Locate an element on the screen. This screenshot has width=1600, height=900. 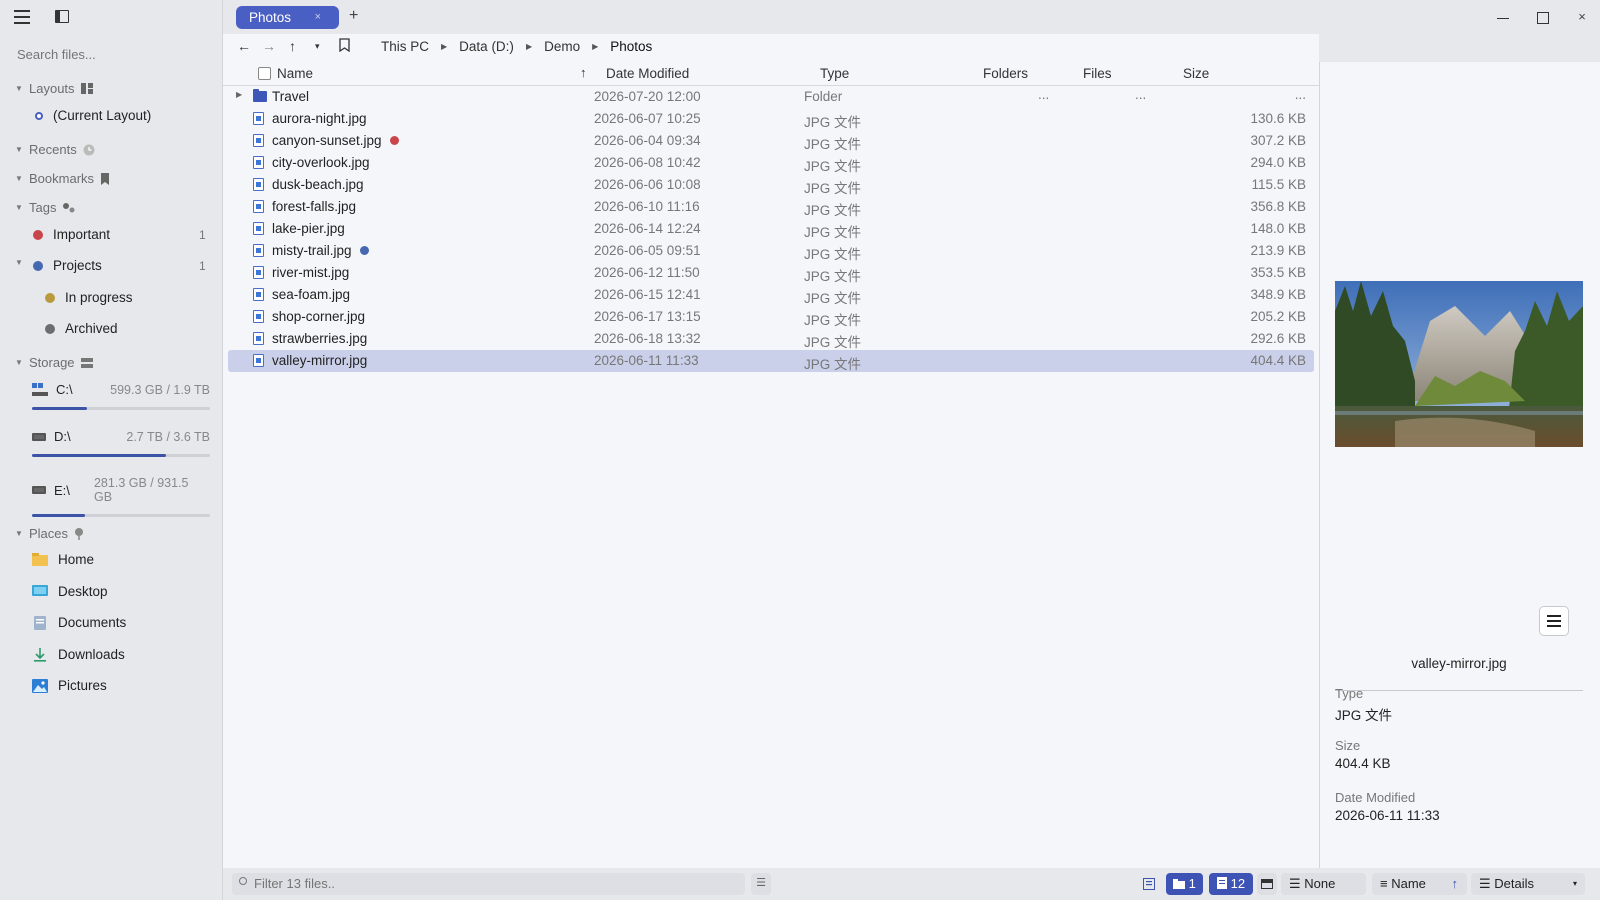
file-date: 2026-06-12 11:50 is located at coordinates (647, 272).